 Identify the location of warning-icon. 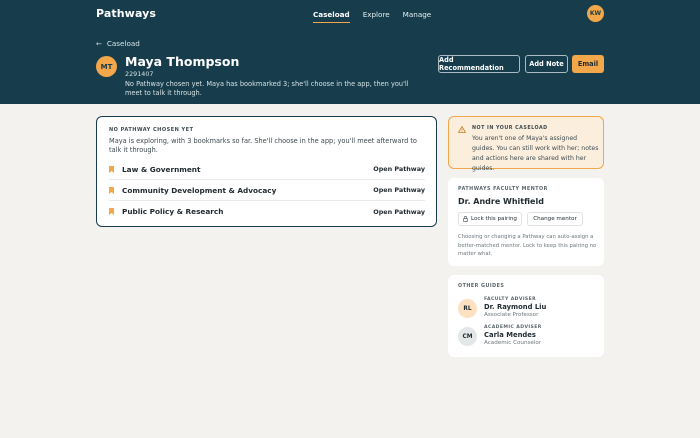
(462, 129).